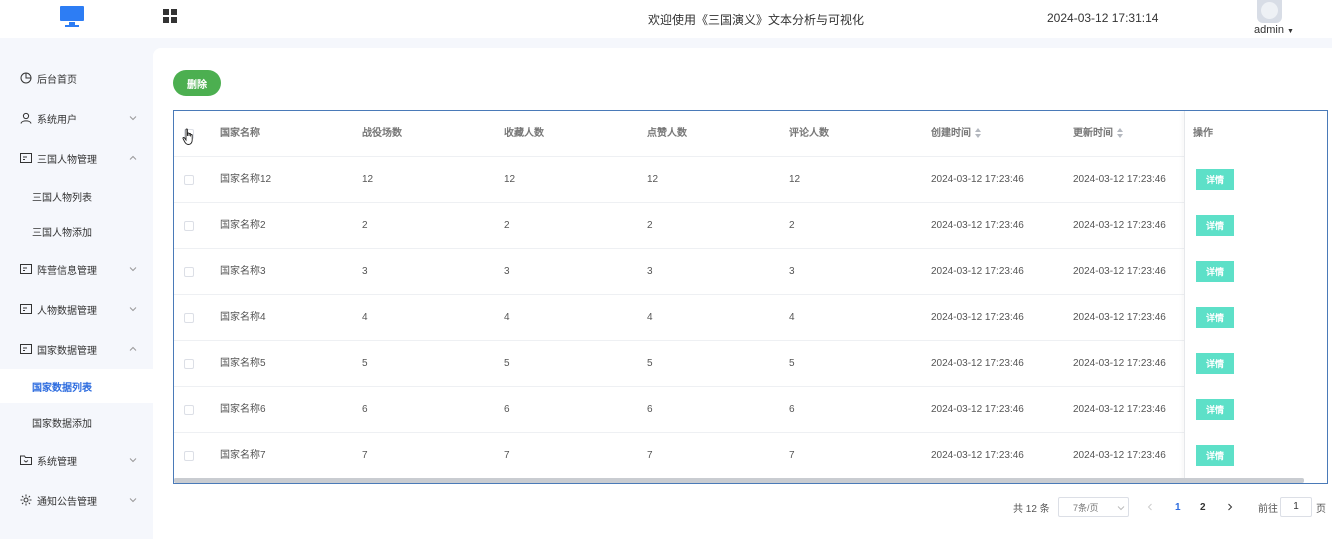 The height and width of the screenshot is (539, 1332). I want to click on cell-battles: 6, so click(365, 409).